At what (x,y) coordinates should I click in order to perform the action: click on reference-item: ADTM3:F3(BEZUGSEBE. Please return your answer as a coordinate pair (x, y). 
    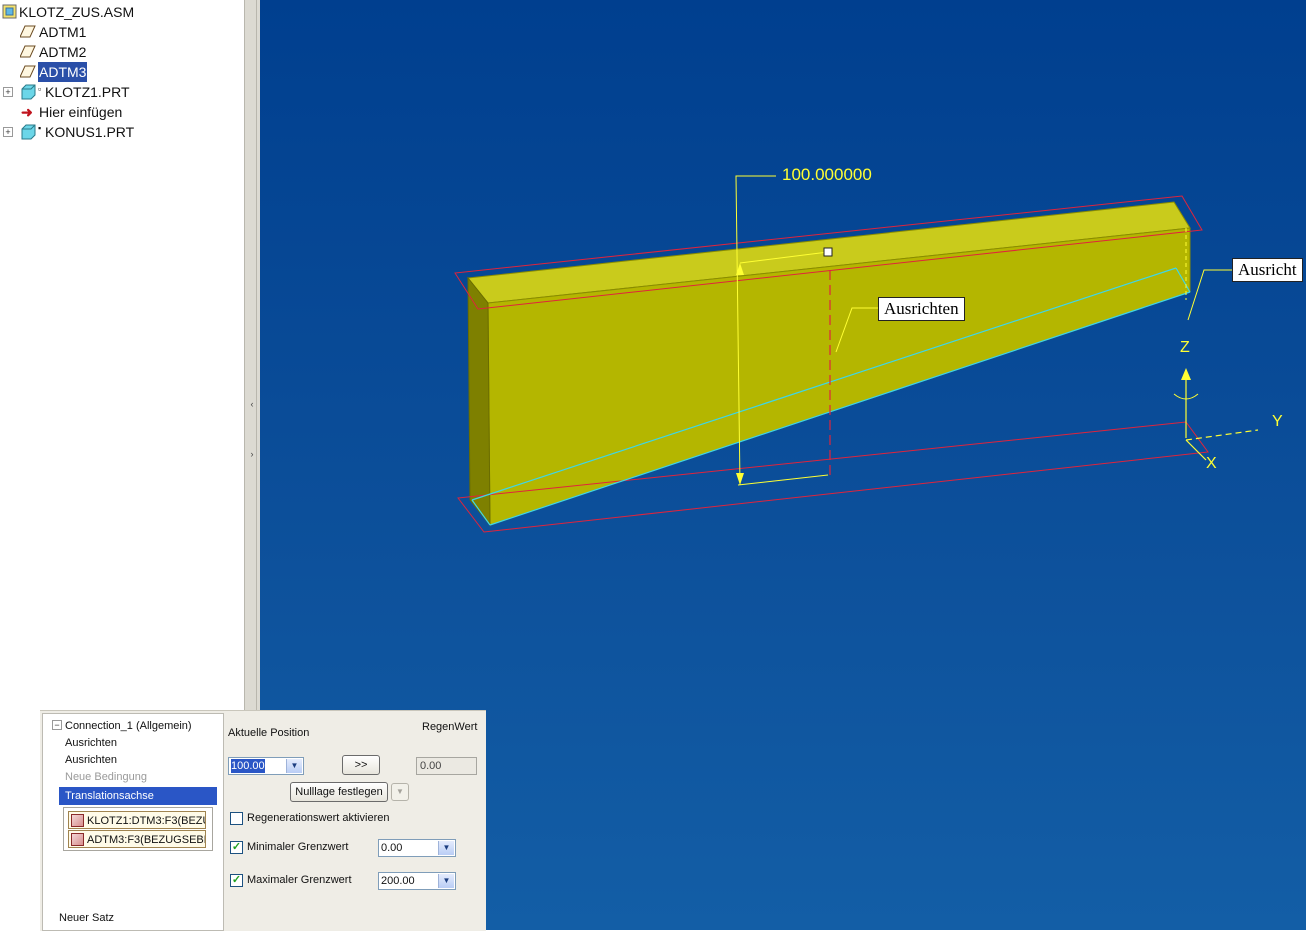
    Looking at the image, I should click on (137, 839).